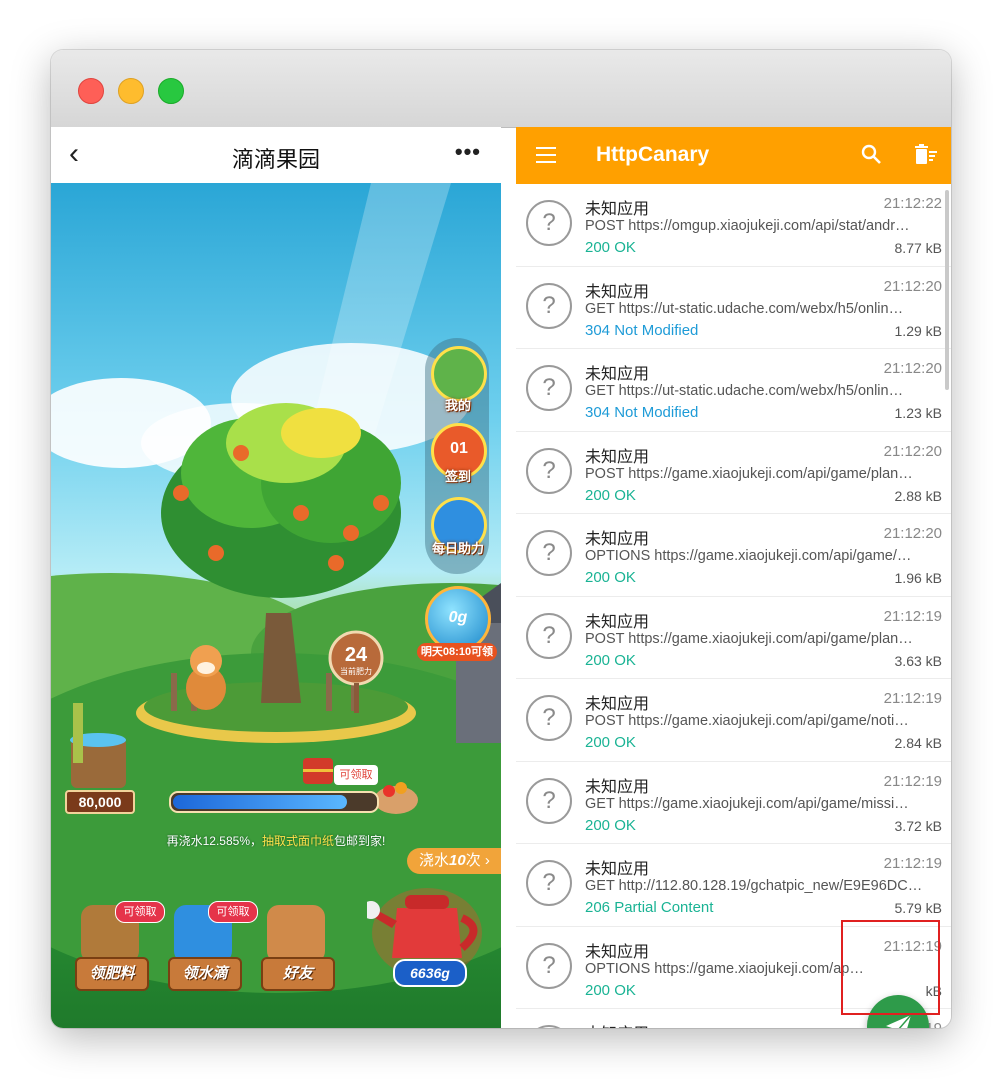 This screenshot has height=1079, width=1002. I want to click on get-fertilizer-label: 领肥料, so click(112, 974).